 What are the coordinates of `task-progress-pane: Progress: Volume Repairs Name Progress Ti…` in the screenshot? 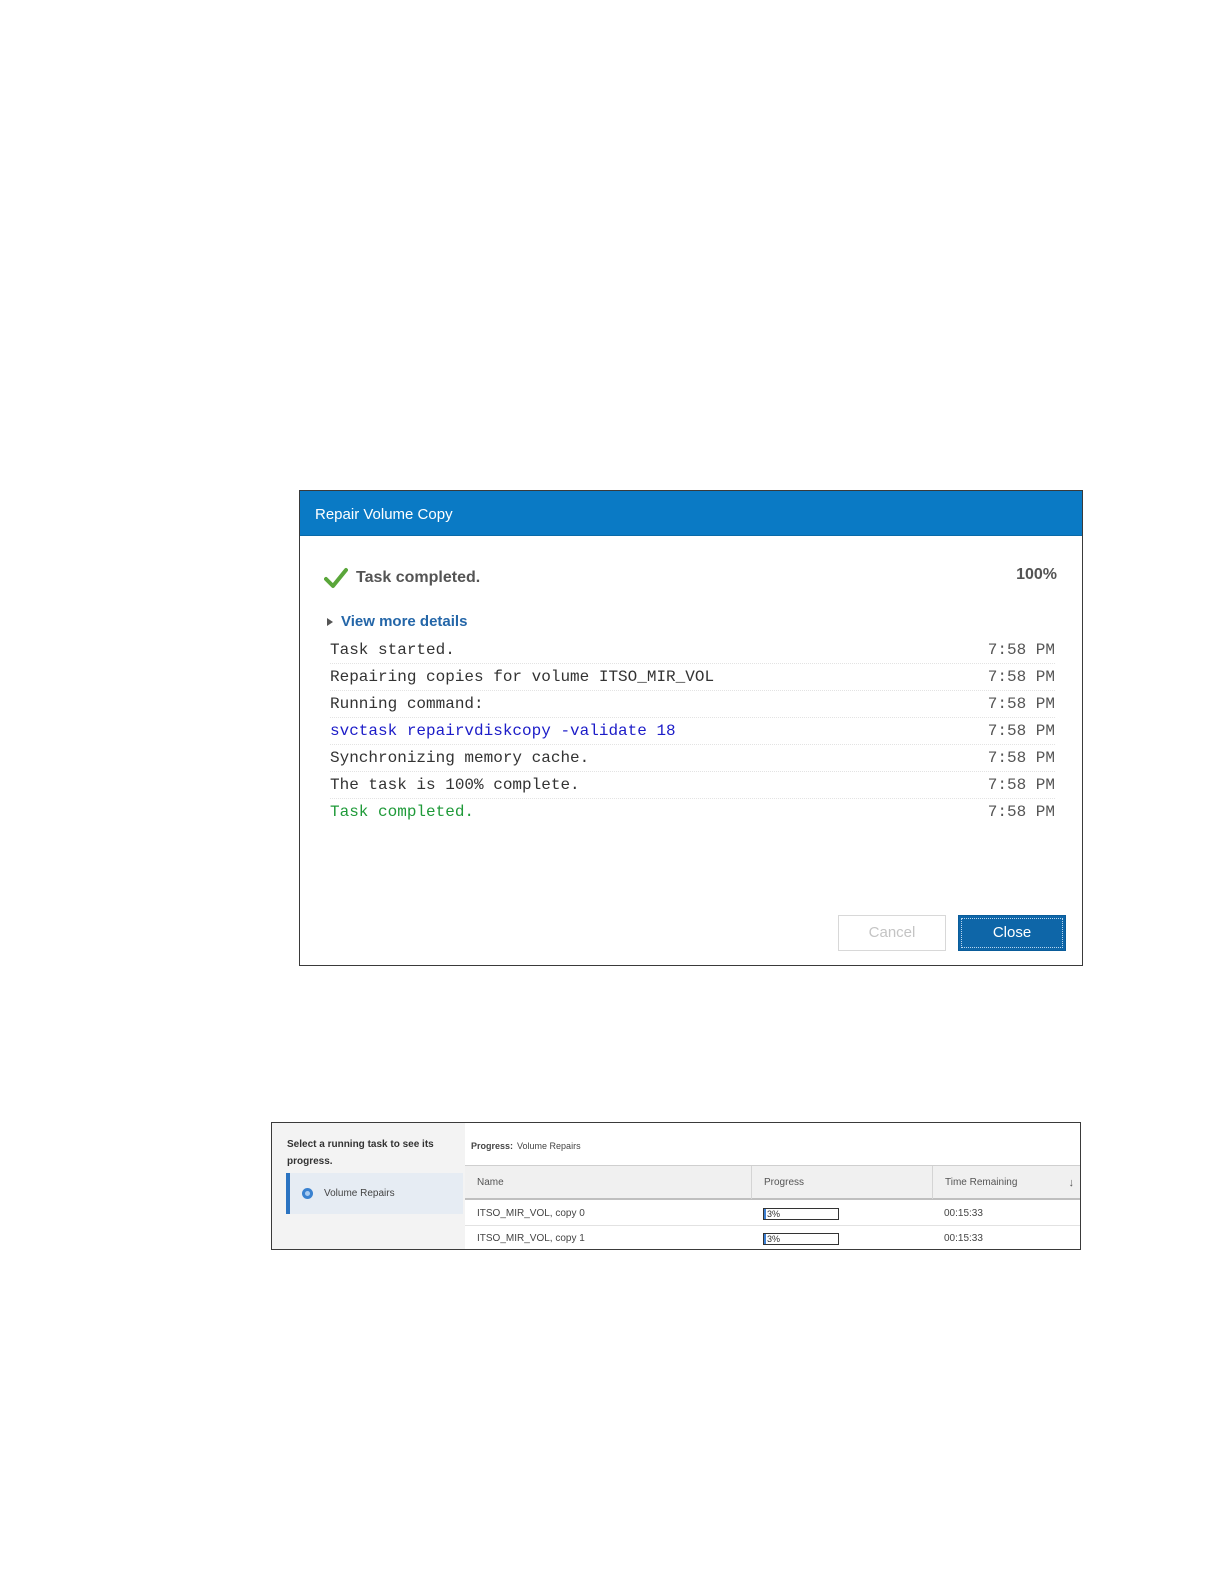 It's located at (772, 1186).